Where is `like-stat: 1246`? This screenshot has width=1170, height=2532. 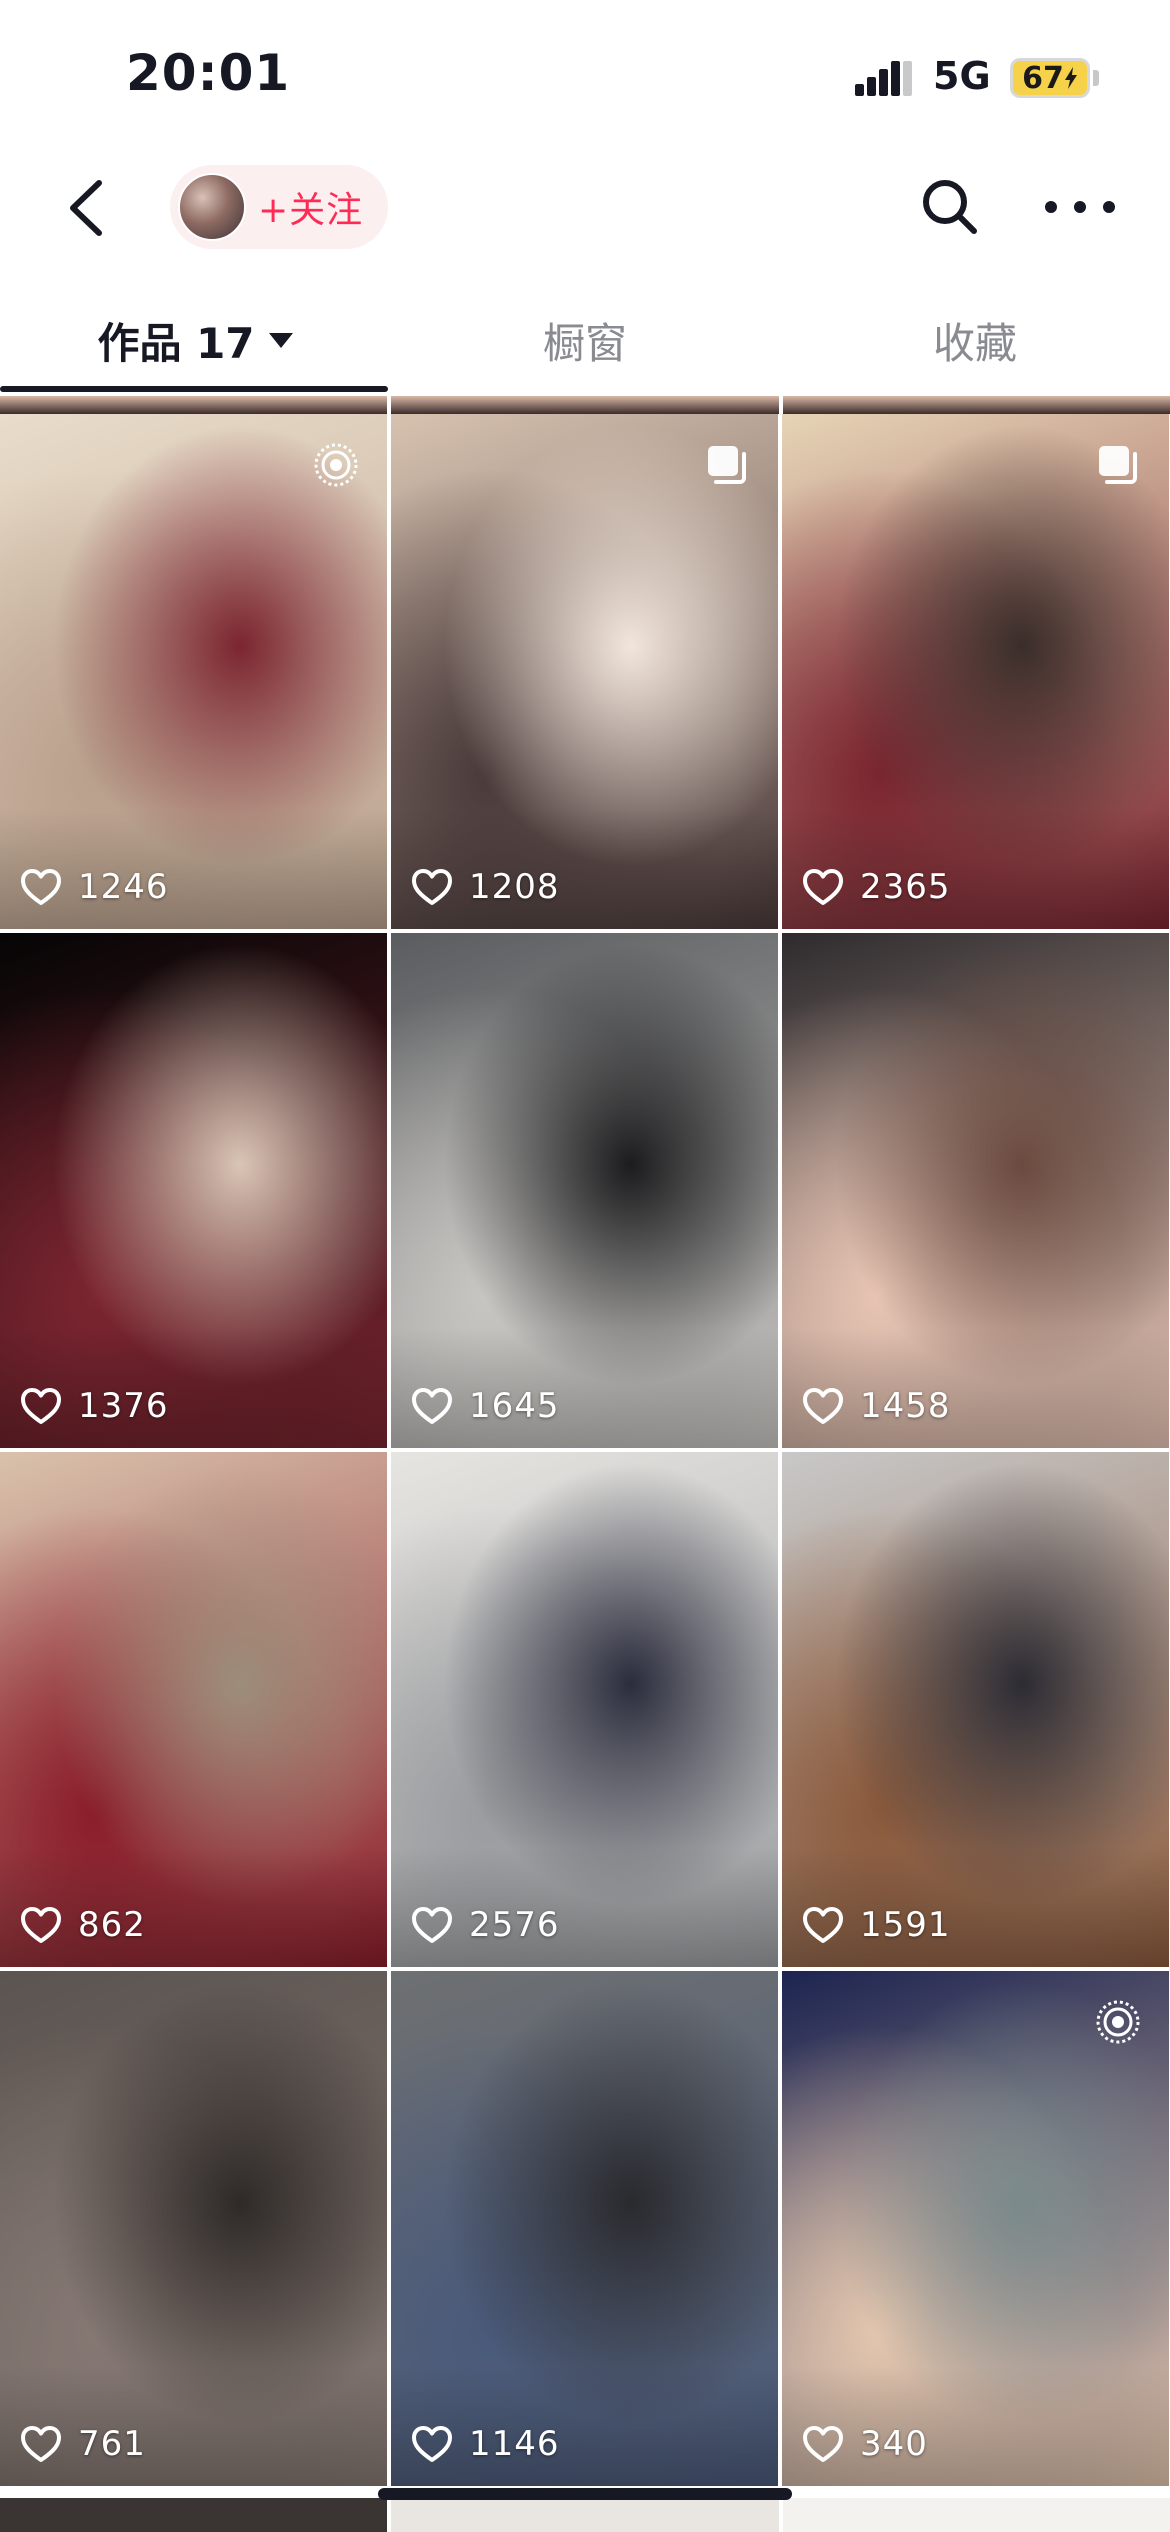 like-stat: 1246 is located at coordinates (94, 887).